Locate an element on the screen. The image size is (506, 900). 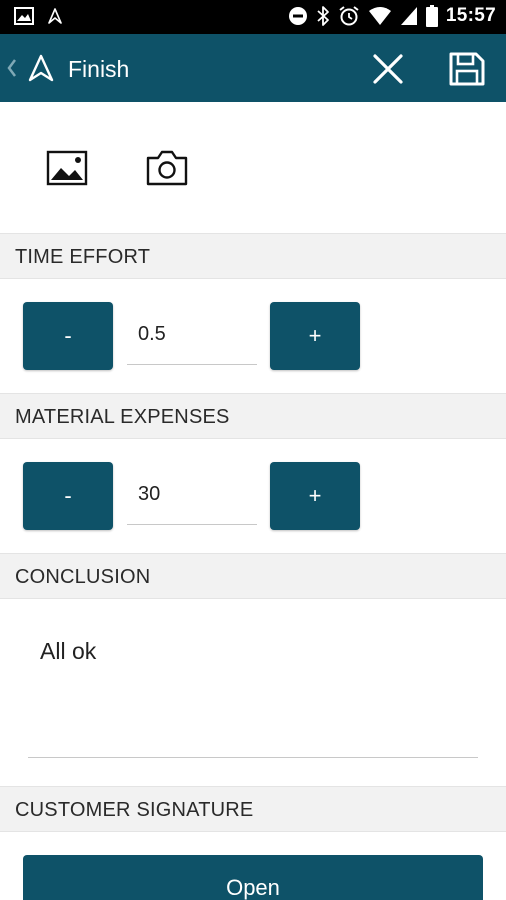
status-bar-system: 15:57 is located at coordinates (392, 16).